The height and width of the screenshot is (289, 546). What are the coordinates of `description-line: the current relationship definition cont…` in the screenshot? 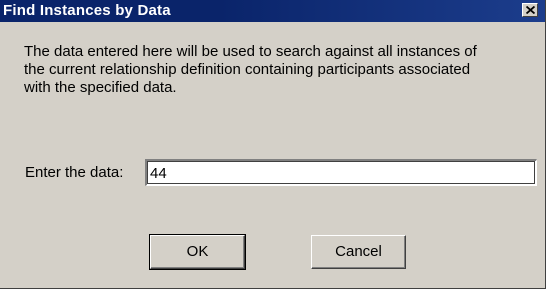 It's located at (247, 69).